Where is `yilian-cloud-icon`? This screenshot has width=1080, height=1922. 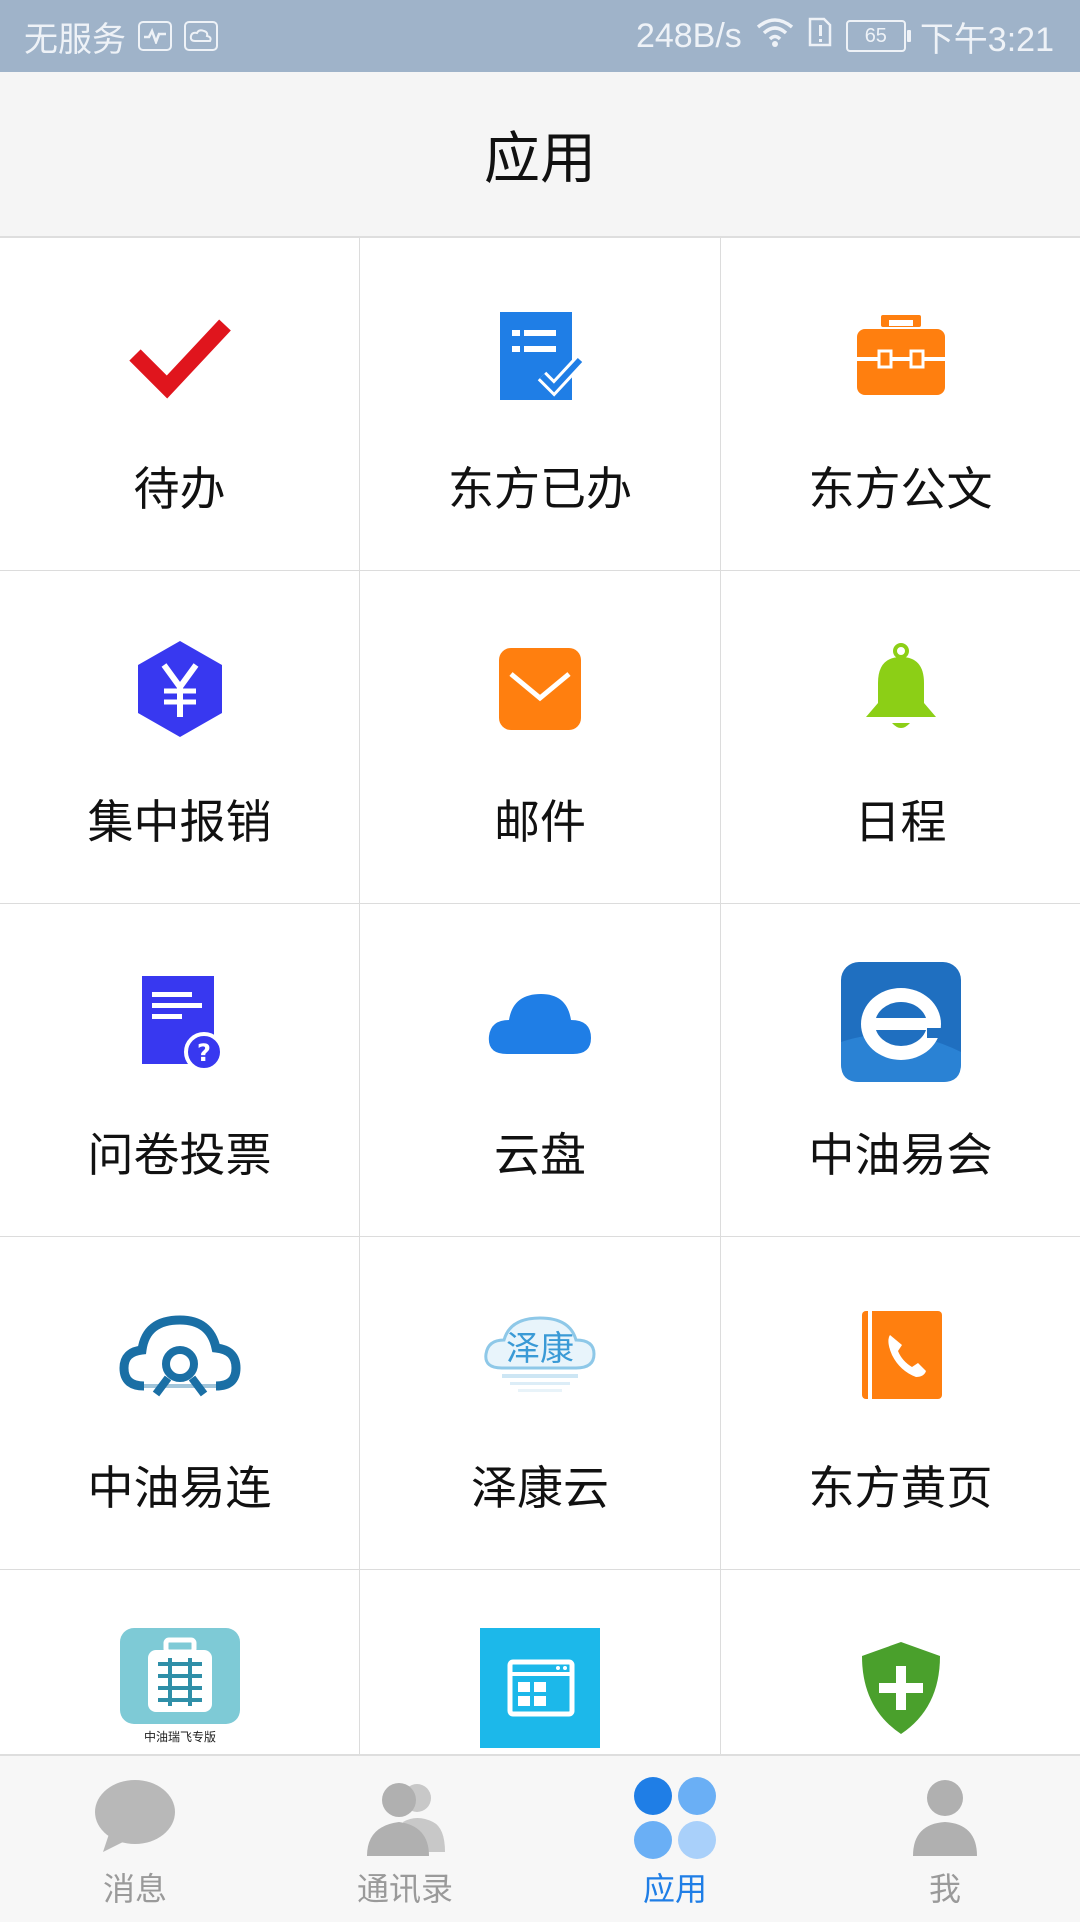
yilian-cloud-icon is located at coordinates (180, 1355).